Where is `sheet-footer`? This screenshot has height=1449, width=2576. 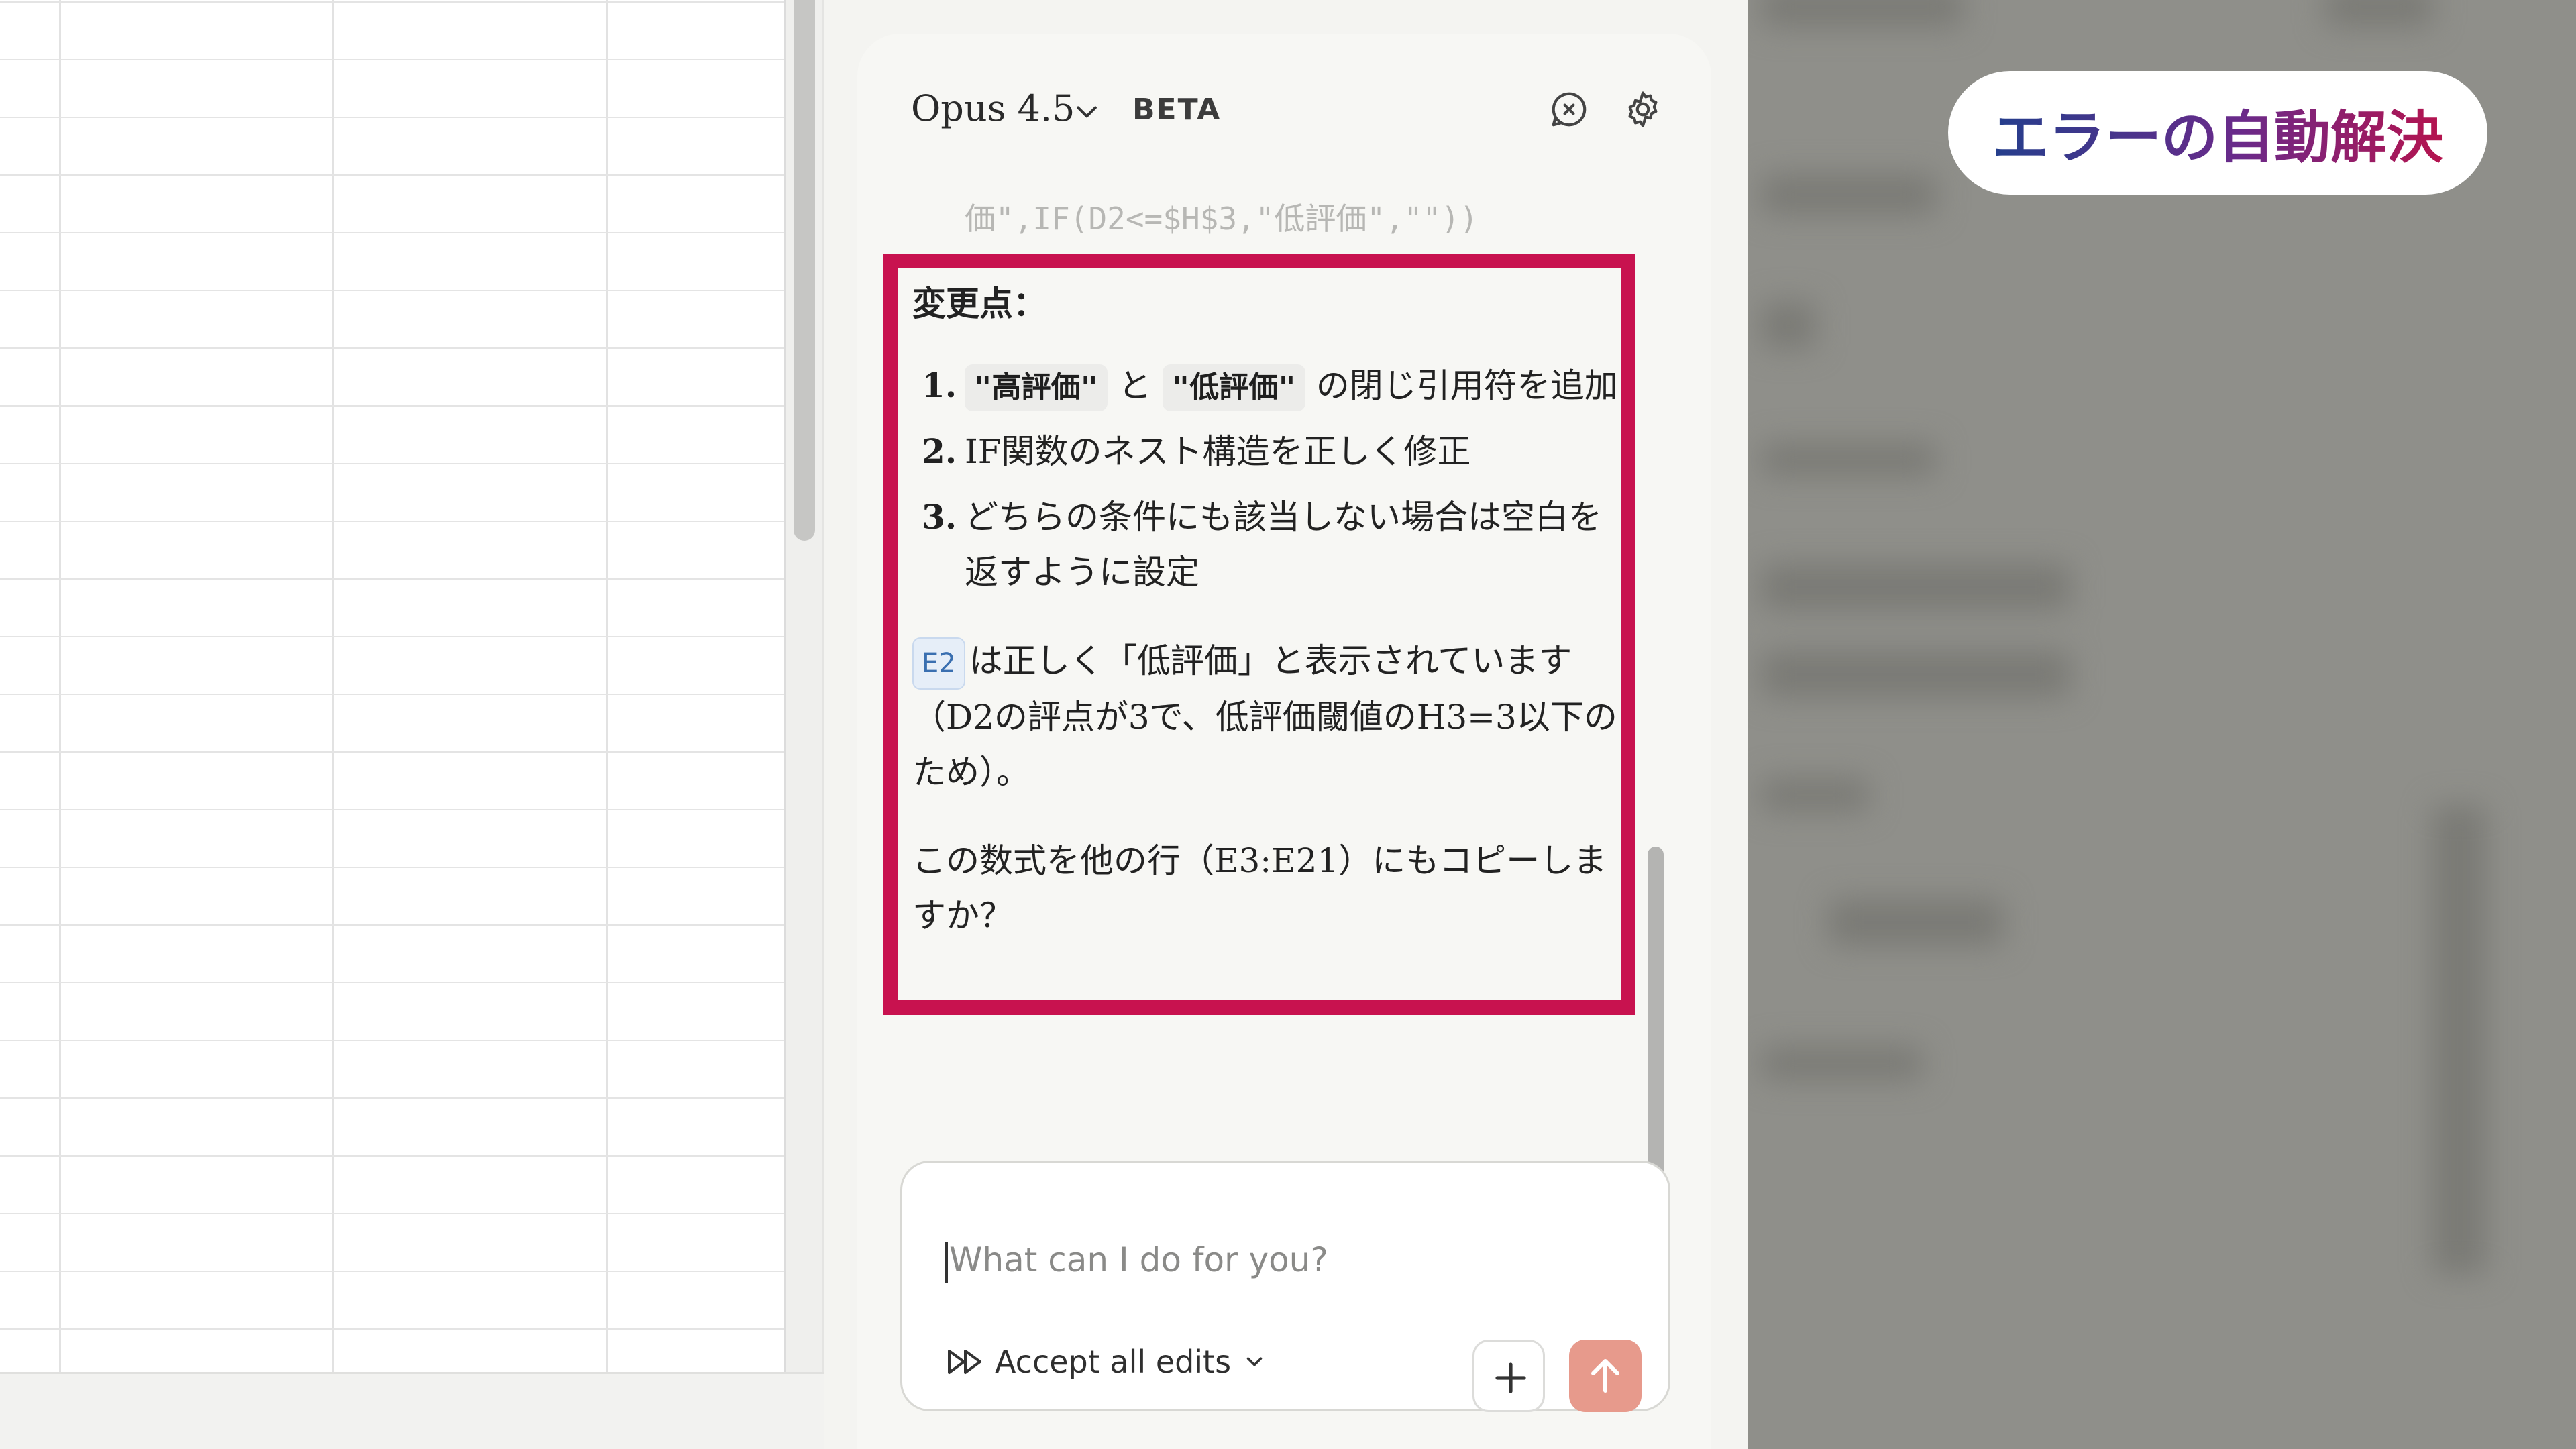
sheet-footer is located at coordinates (412, 1410).